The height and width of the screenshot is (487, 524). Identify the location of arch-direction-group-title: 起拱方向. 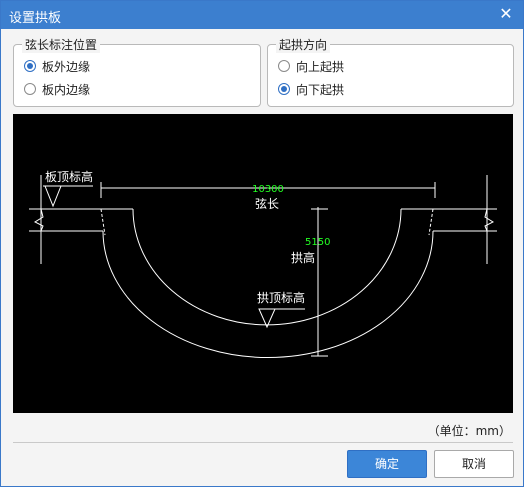
(303, 44).